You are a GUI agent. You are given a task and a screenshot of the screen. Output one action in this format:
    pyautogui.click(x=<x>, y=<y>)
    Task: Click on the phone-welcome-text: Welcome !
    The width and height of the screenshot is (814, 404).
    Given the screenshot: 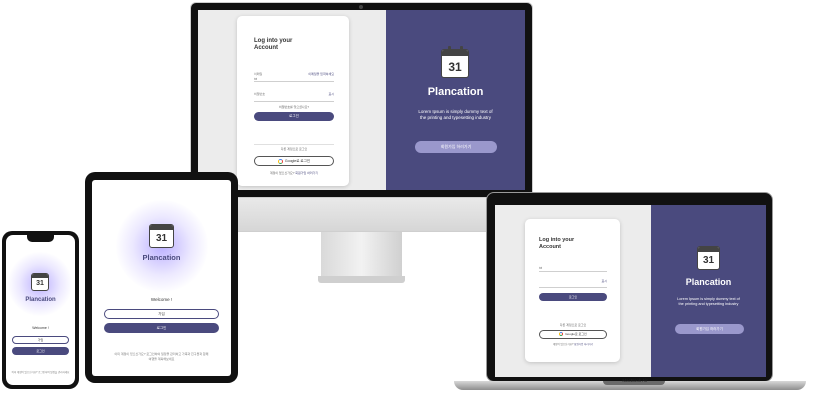 What is the action you would take?
    pyautogui.click(x=40, y=328)
    